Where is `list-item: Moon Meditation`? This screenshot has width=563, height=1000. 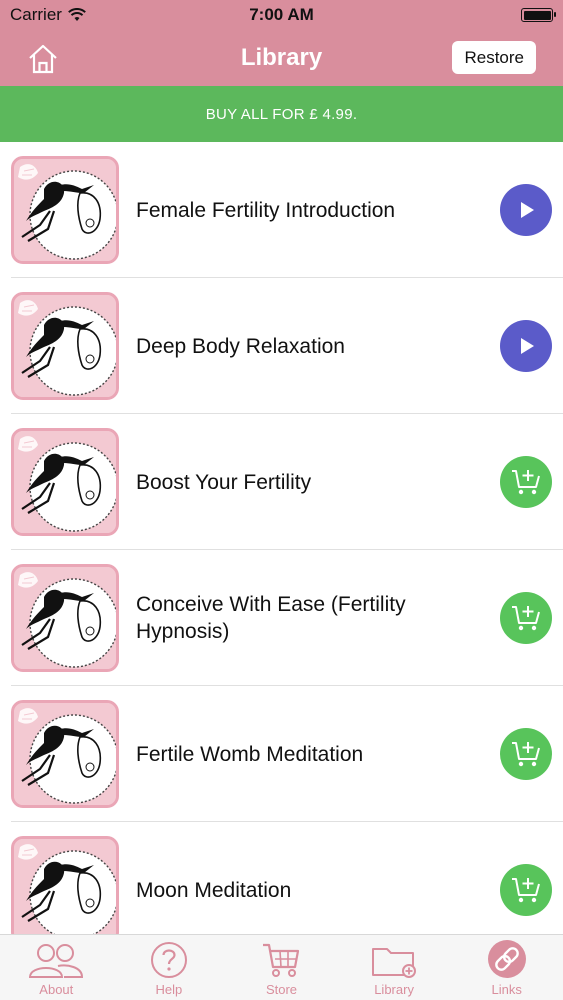 list-item: Moon Meditation is located at coordinates (281, 878).